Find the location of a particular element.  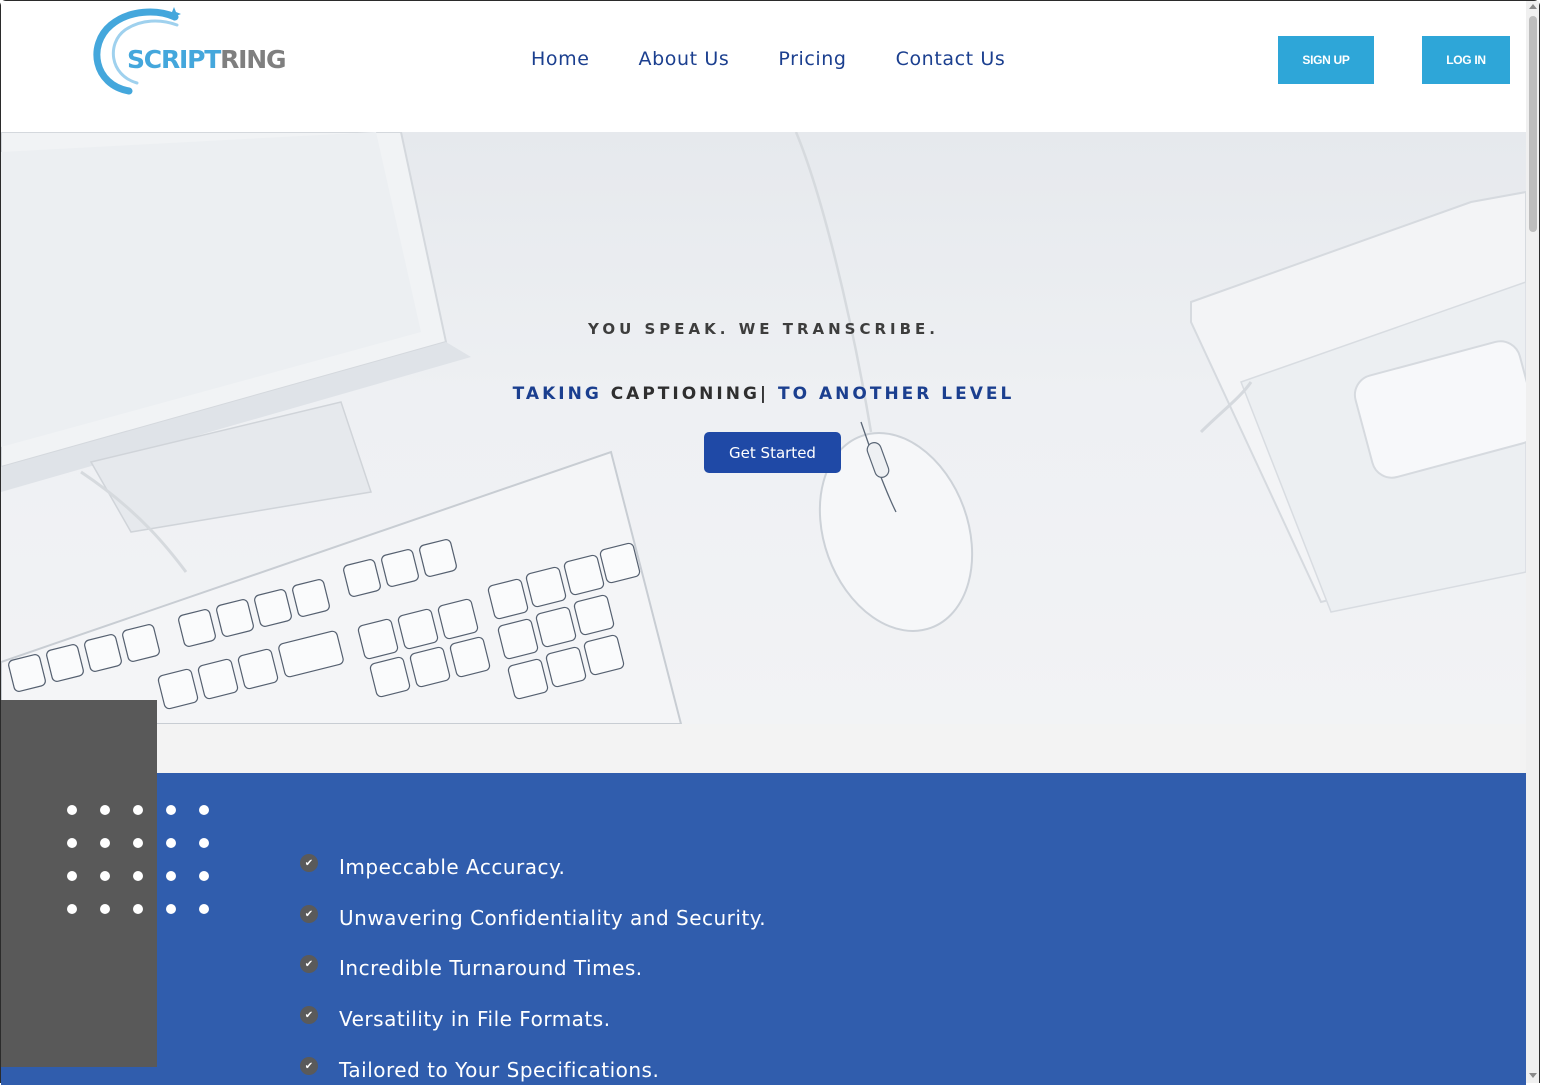

site-logo: SCRIPTRING is located at coordinates (188, 50).